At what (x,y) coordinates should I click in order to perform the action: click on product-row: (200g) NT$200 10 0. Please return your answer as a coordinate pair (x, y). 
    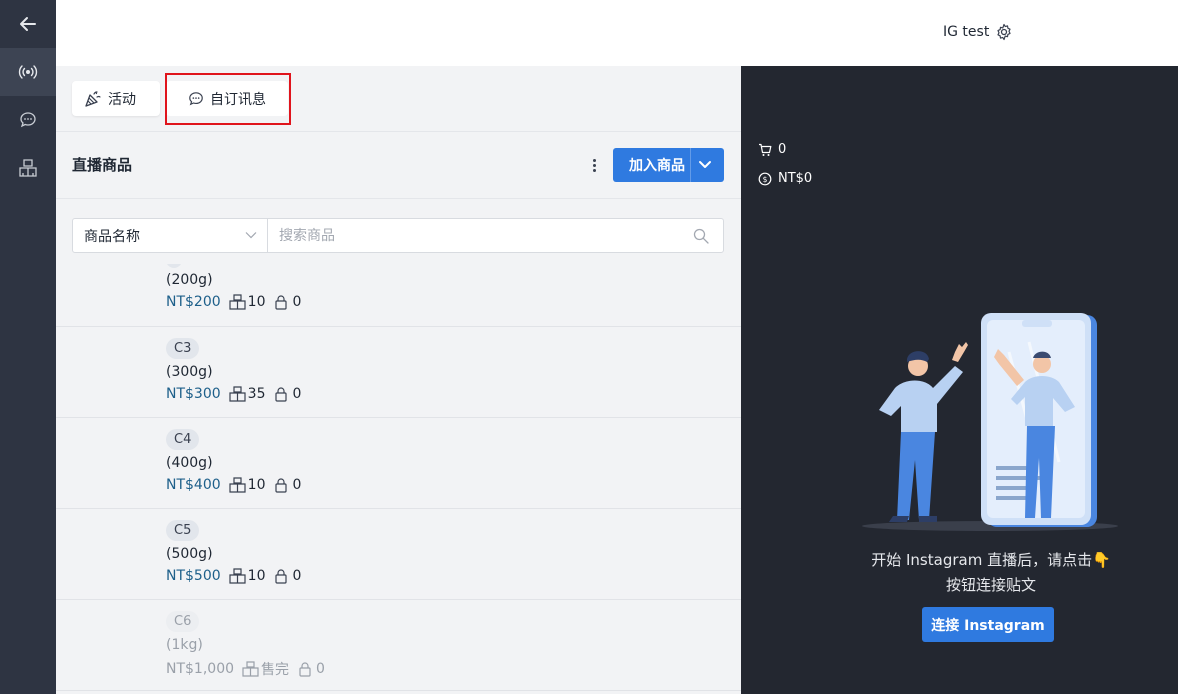
    Looking at the image, I should click on (398, 295).